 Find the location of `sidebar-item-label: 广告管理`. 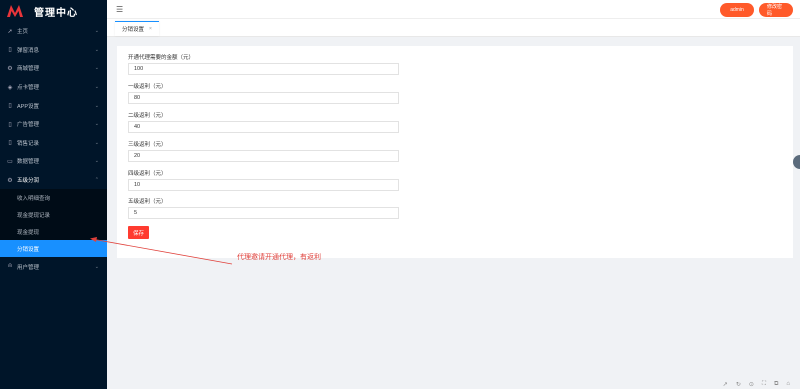

sidebar-item-label: 广告管理 is located at coordinates (28, 125).